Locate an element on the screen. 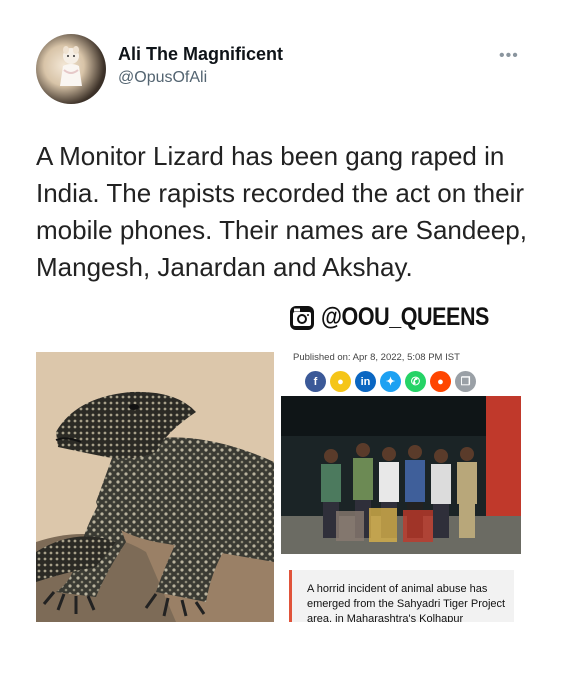  avatar is located at coordinates (71, 69).